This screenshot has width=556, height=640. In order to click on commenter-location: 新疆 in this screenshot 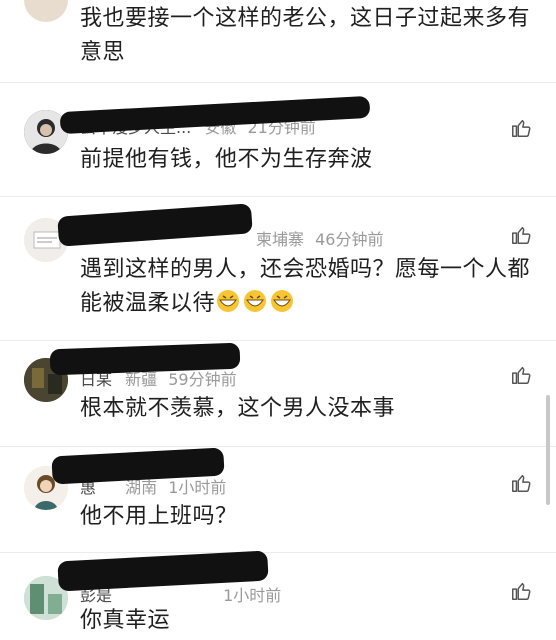, I will do `click(141, 379)`.